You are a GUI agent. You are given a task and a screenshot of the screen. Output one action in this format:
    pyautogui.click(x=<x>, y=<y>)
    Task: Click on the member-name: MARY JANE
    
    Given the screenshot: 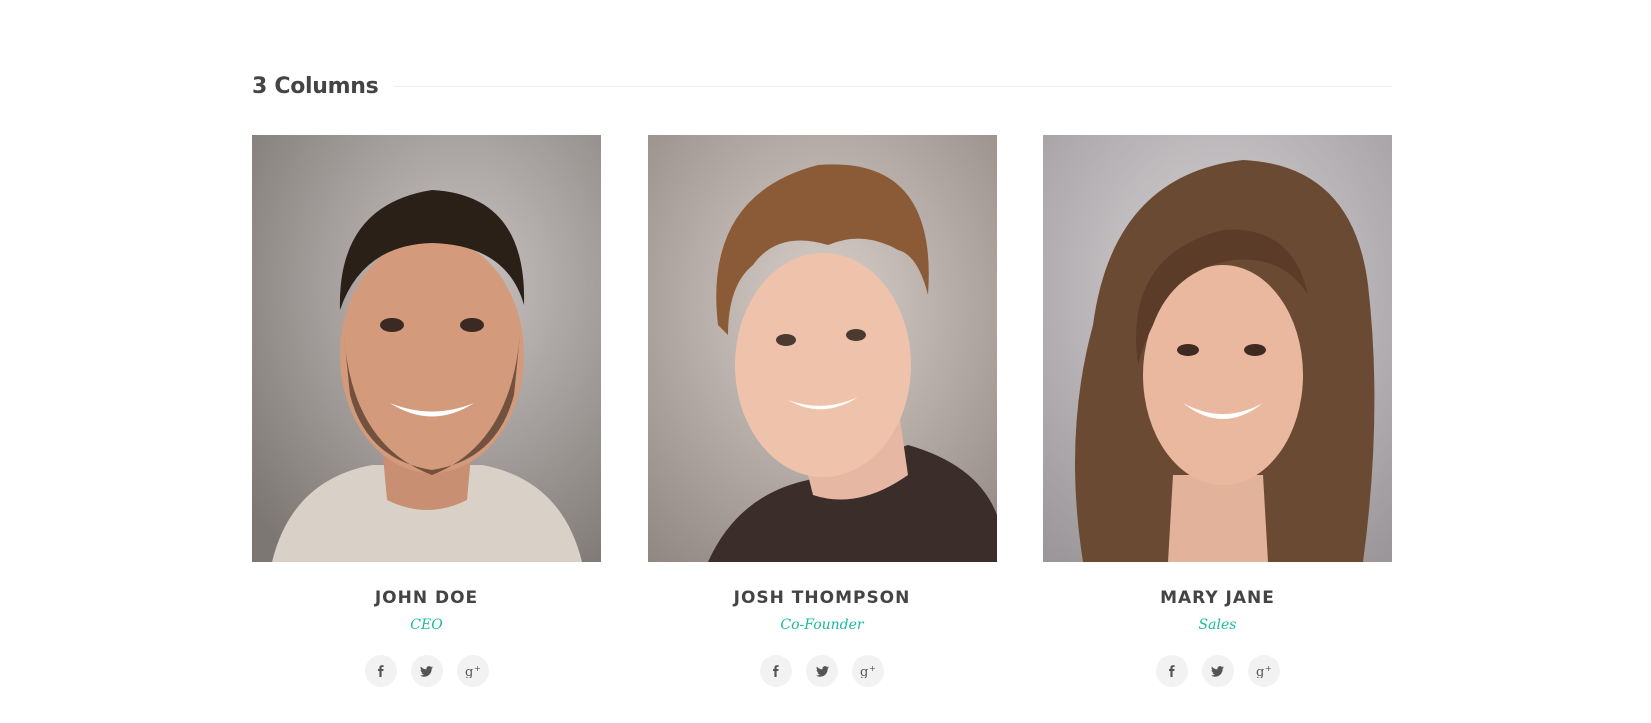 What is the action you would take?
    pyautogui.click(x=1217, y=598)
    